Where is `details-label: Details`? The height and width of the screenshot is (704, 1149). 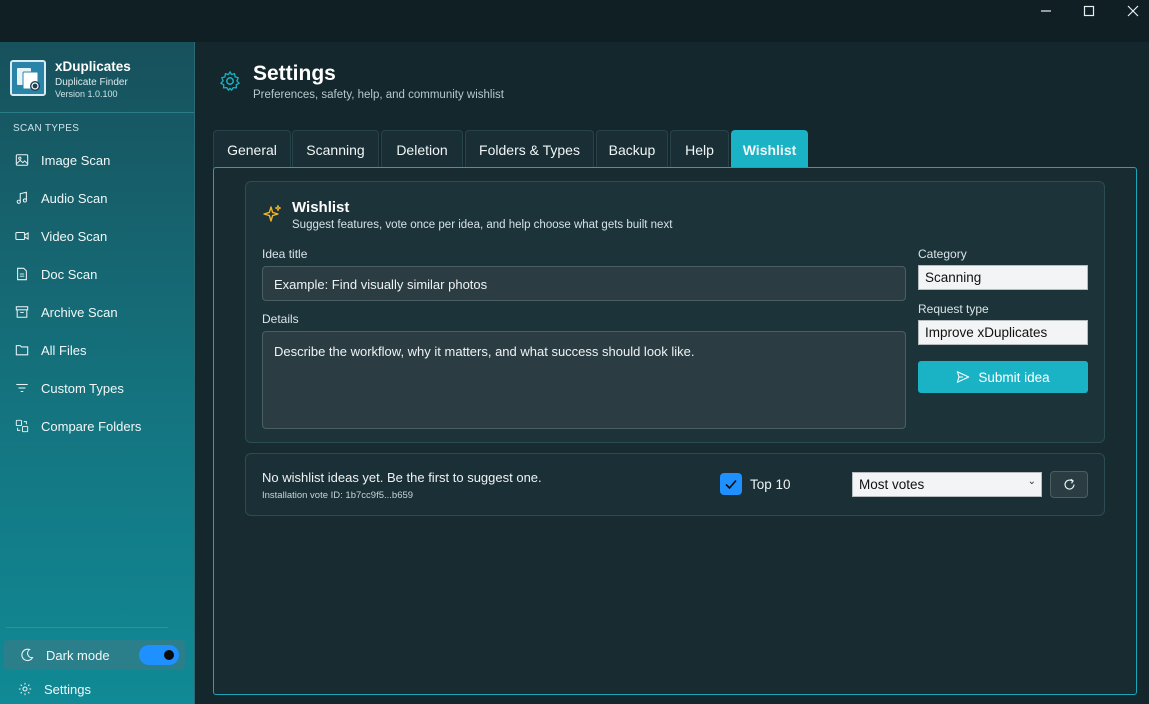
details-label: Details is located at coordinates (280, 319).